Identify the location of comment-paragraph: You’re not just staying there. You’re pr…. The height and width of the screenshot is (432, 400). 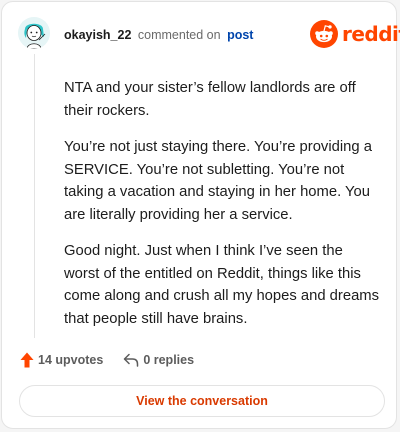
(218, 181).